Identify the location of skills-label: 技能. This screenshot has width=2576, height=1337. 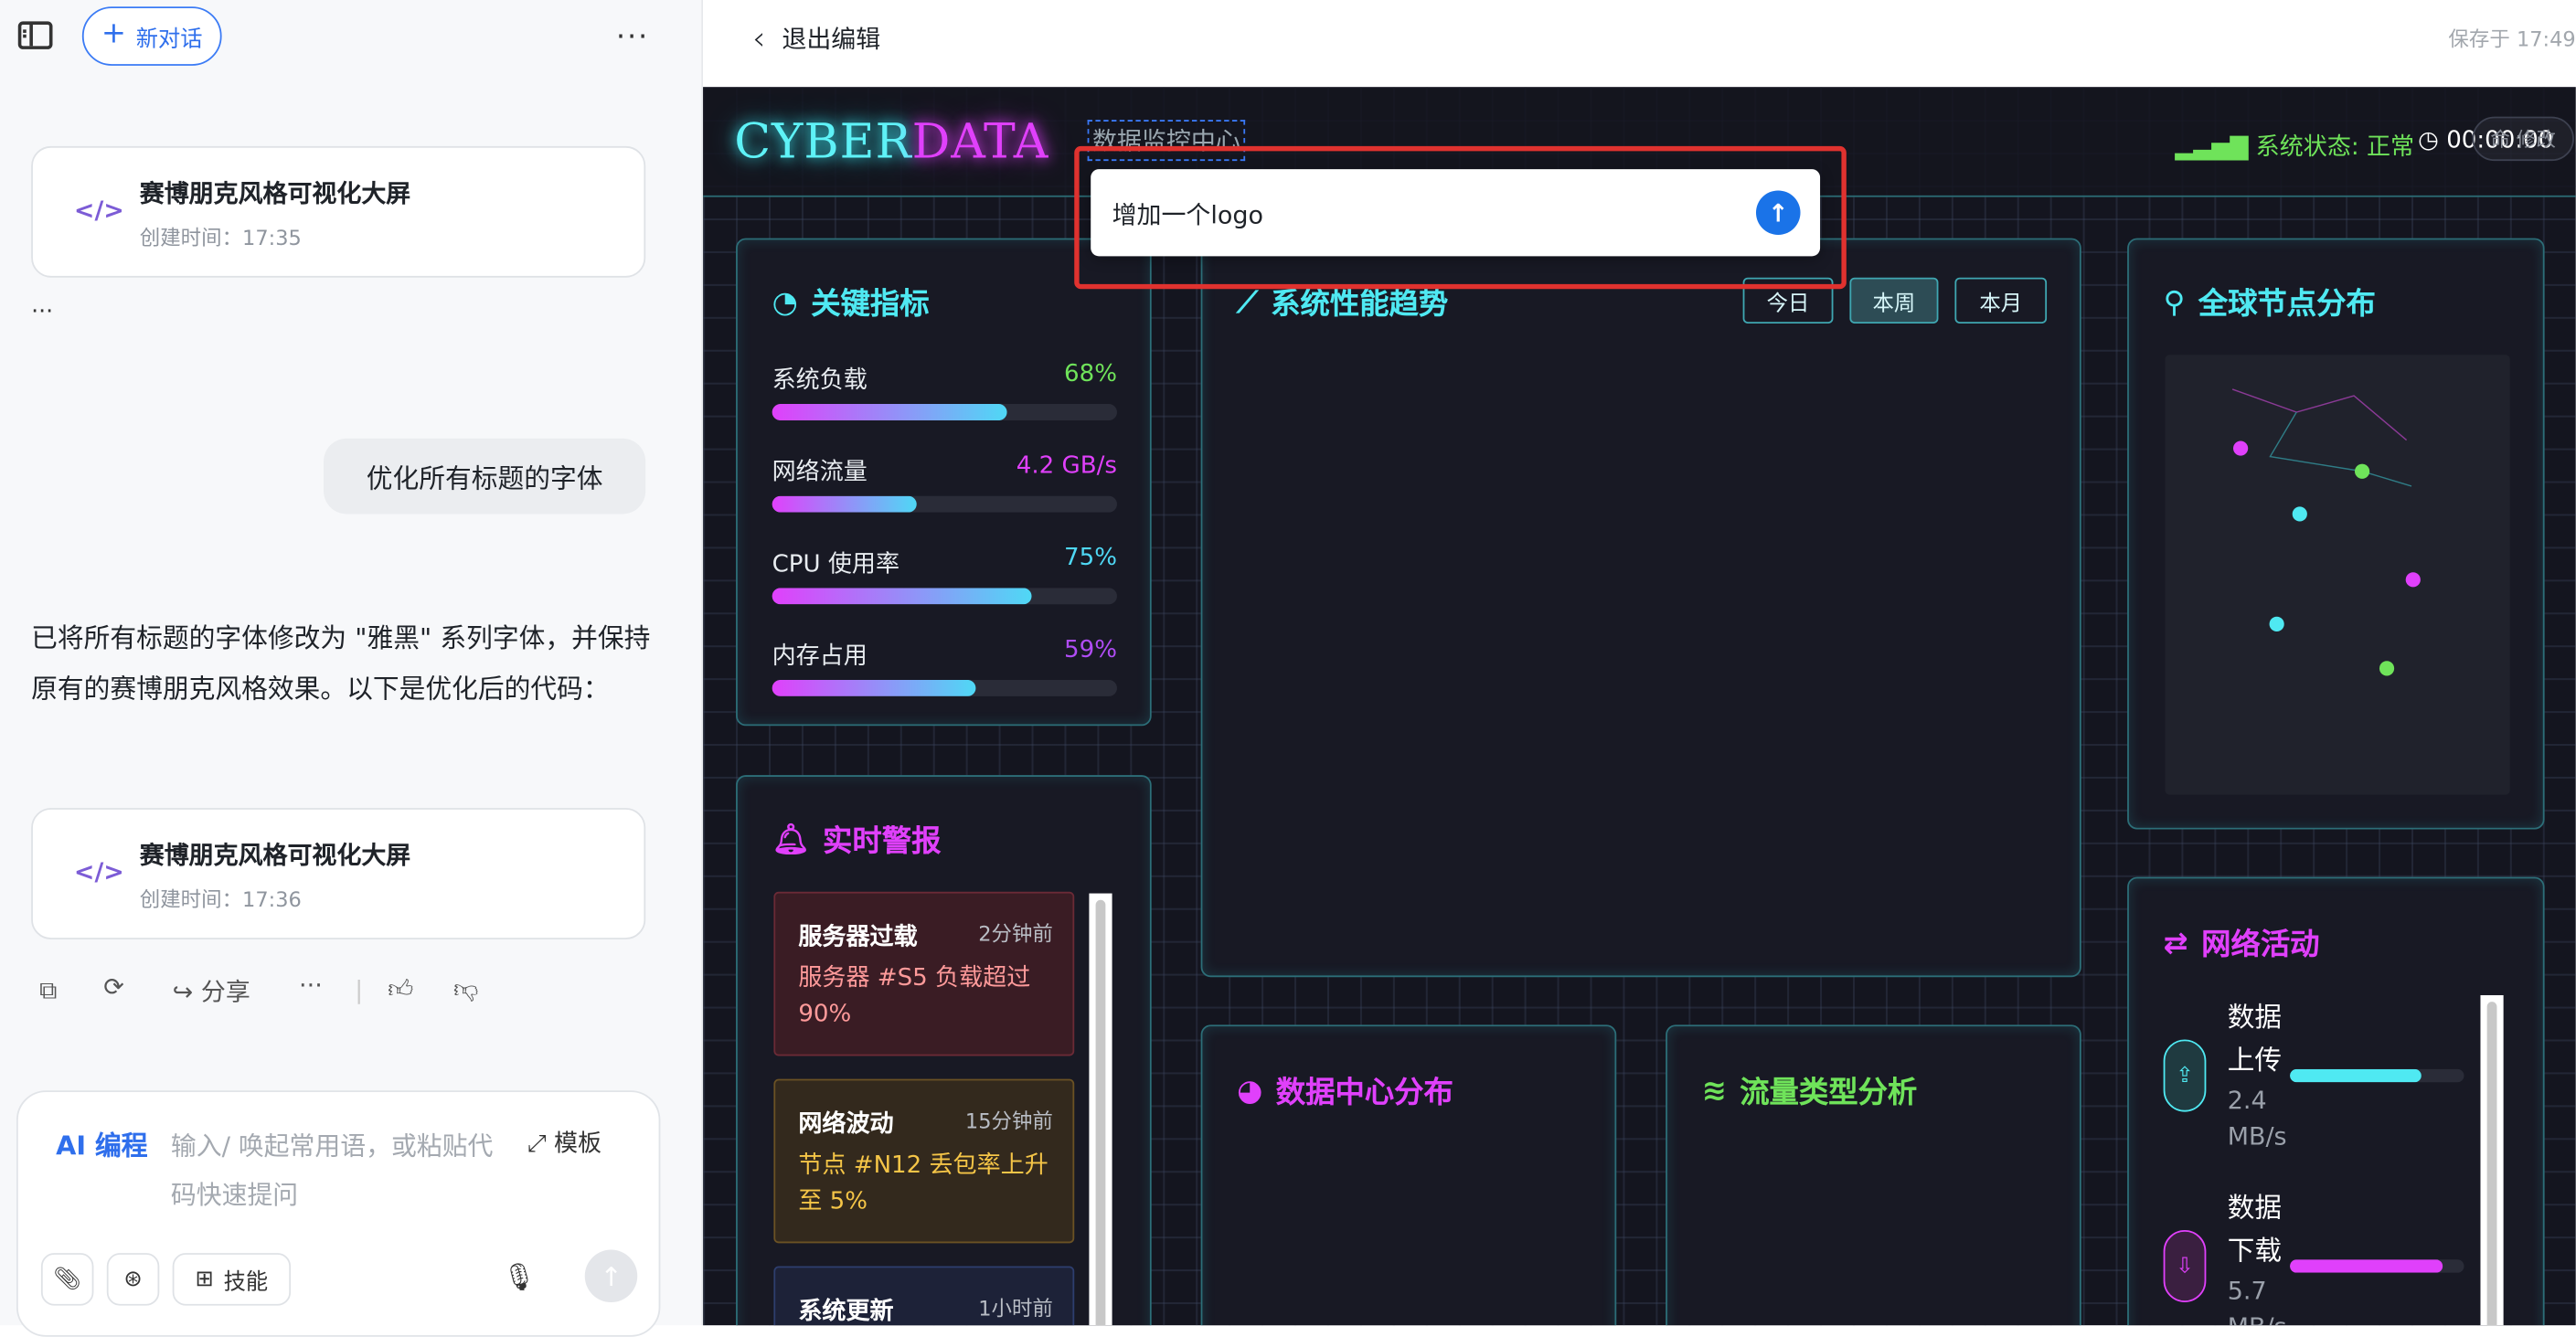
(246, 1282).